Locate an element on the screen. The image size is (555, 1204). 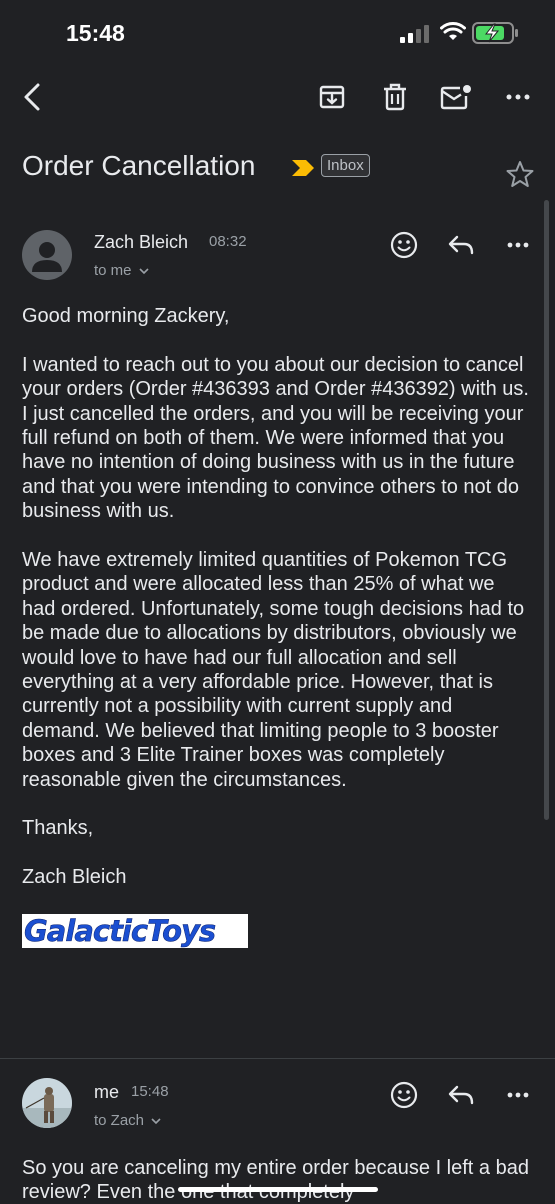
photo-avatar-icon is located at coordinates (47, 1103).